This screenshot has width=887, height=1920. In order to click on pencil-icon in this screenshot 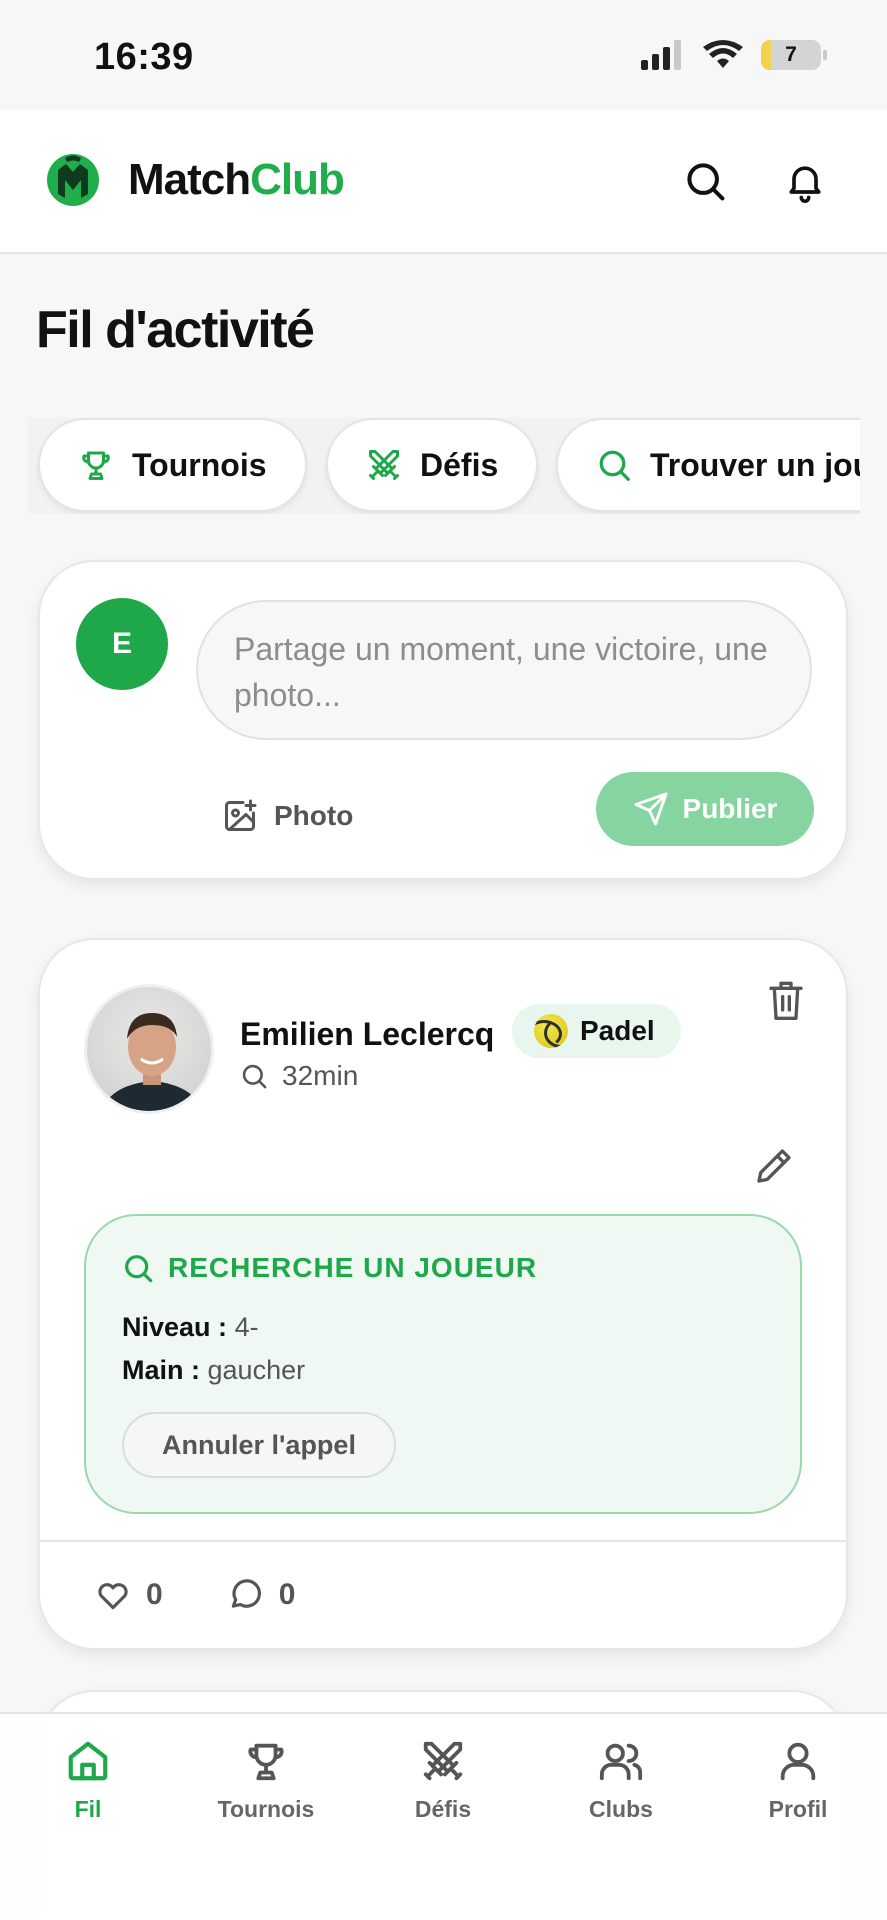, I will do `click(774, 1166)`.